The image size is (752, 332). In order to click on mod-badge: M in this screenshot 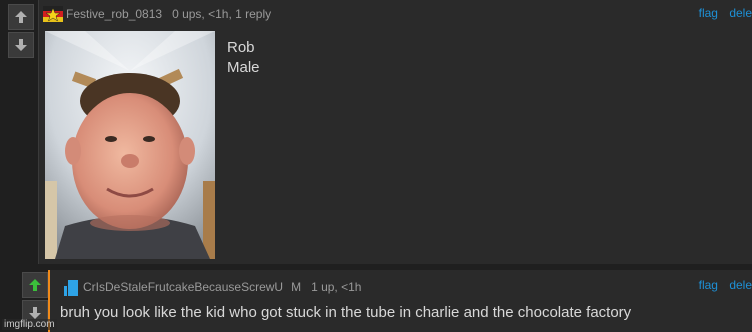, I will do `click(296, 287)`.